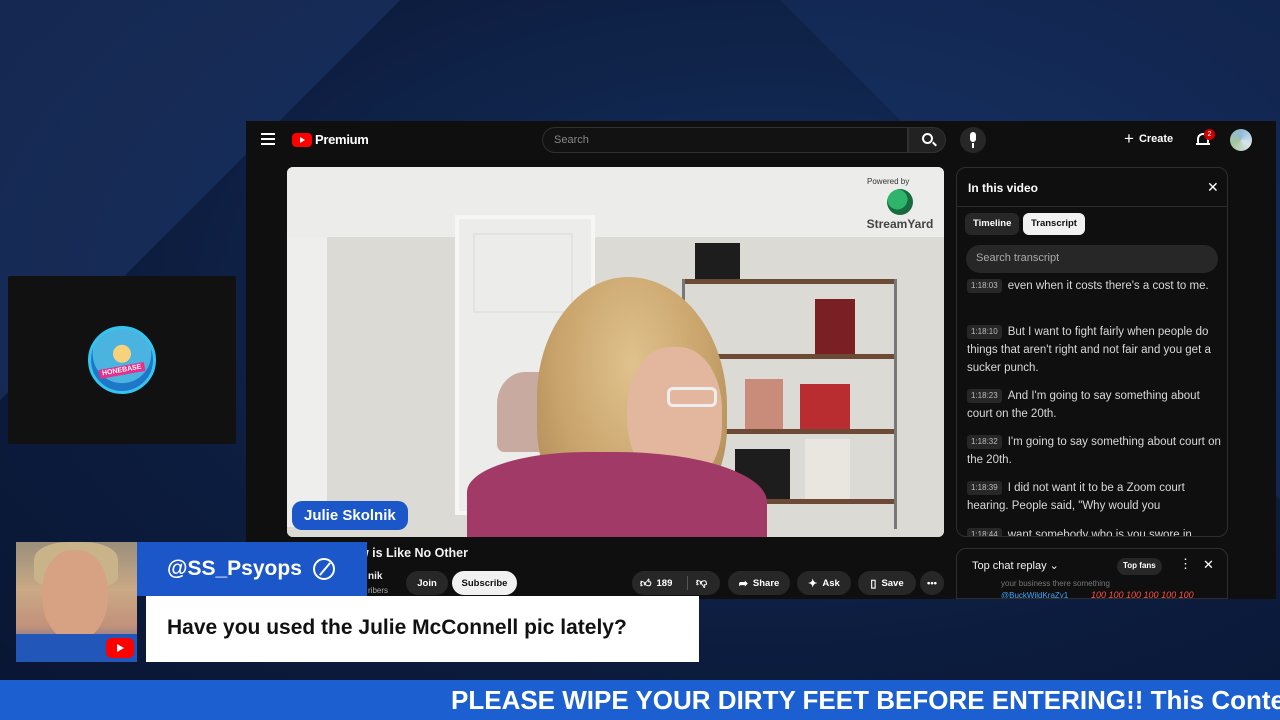  I want to click on share-button: ➦ Share, so click(759, 583).